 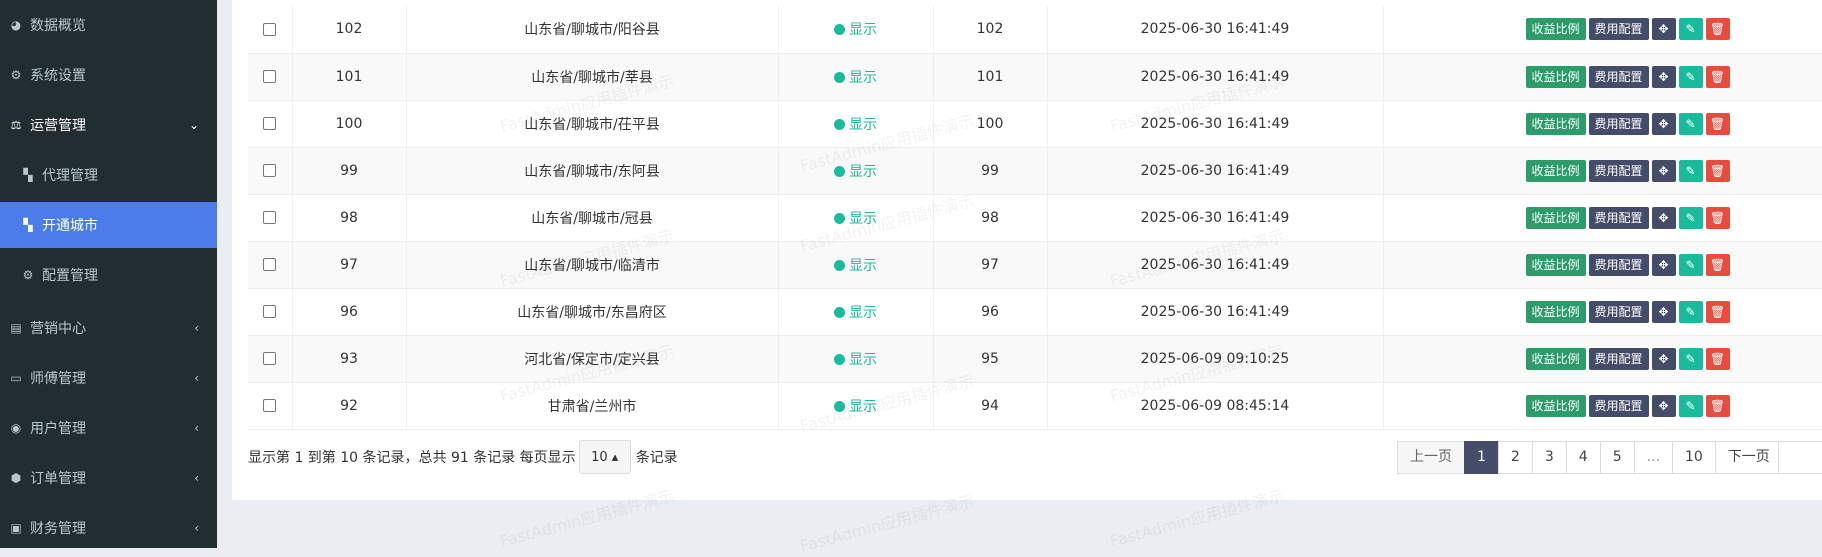 What do you see at coordinates (1583, 457) in the screenshot?
I see `page-button: 4` at bounding box center [1583, 457].